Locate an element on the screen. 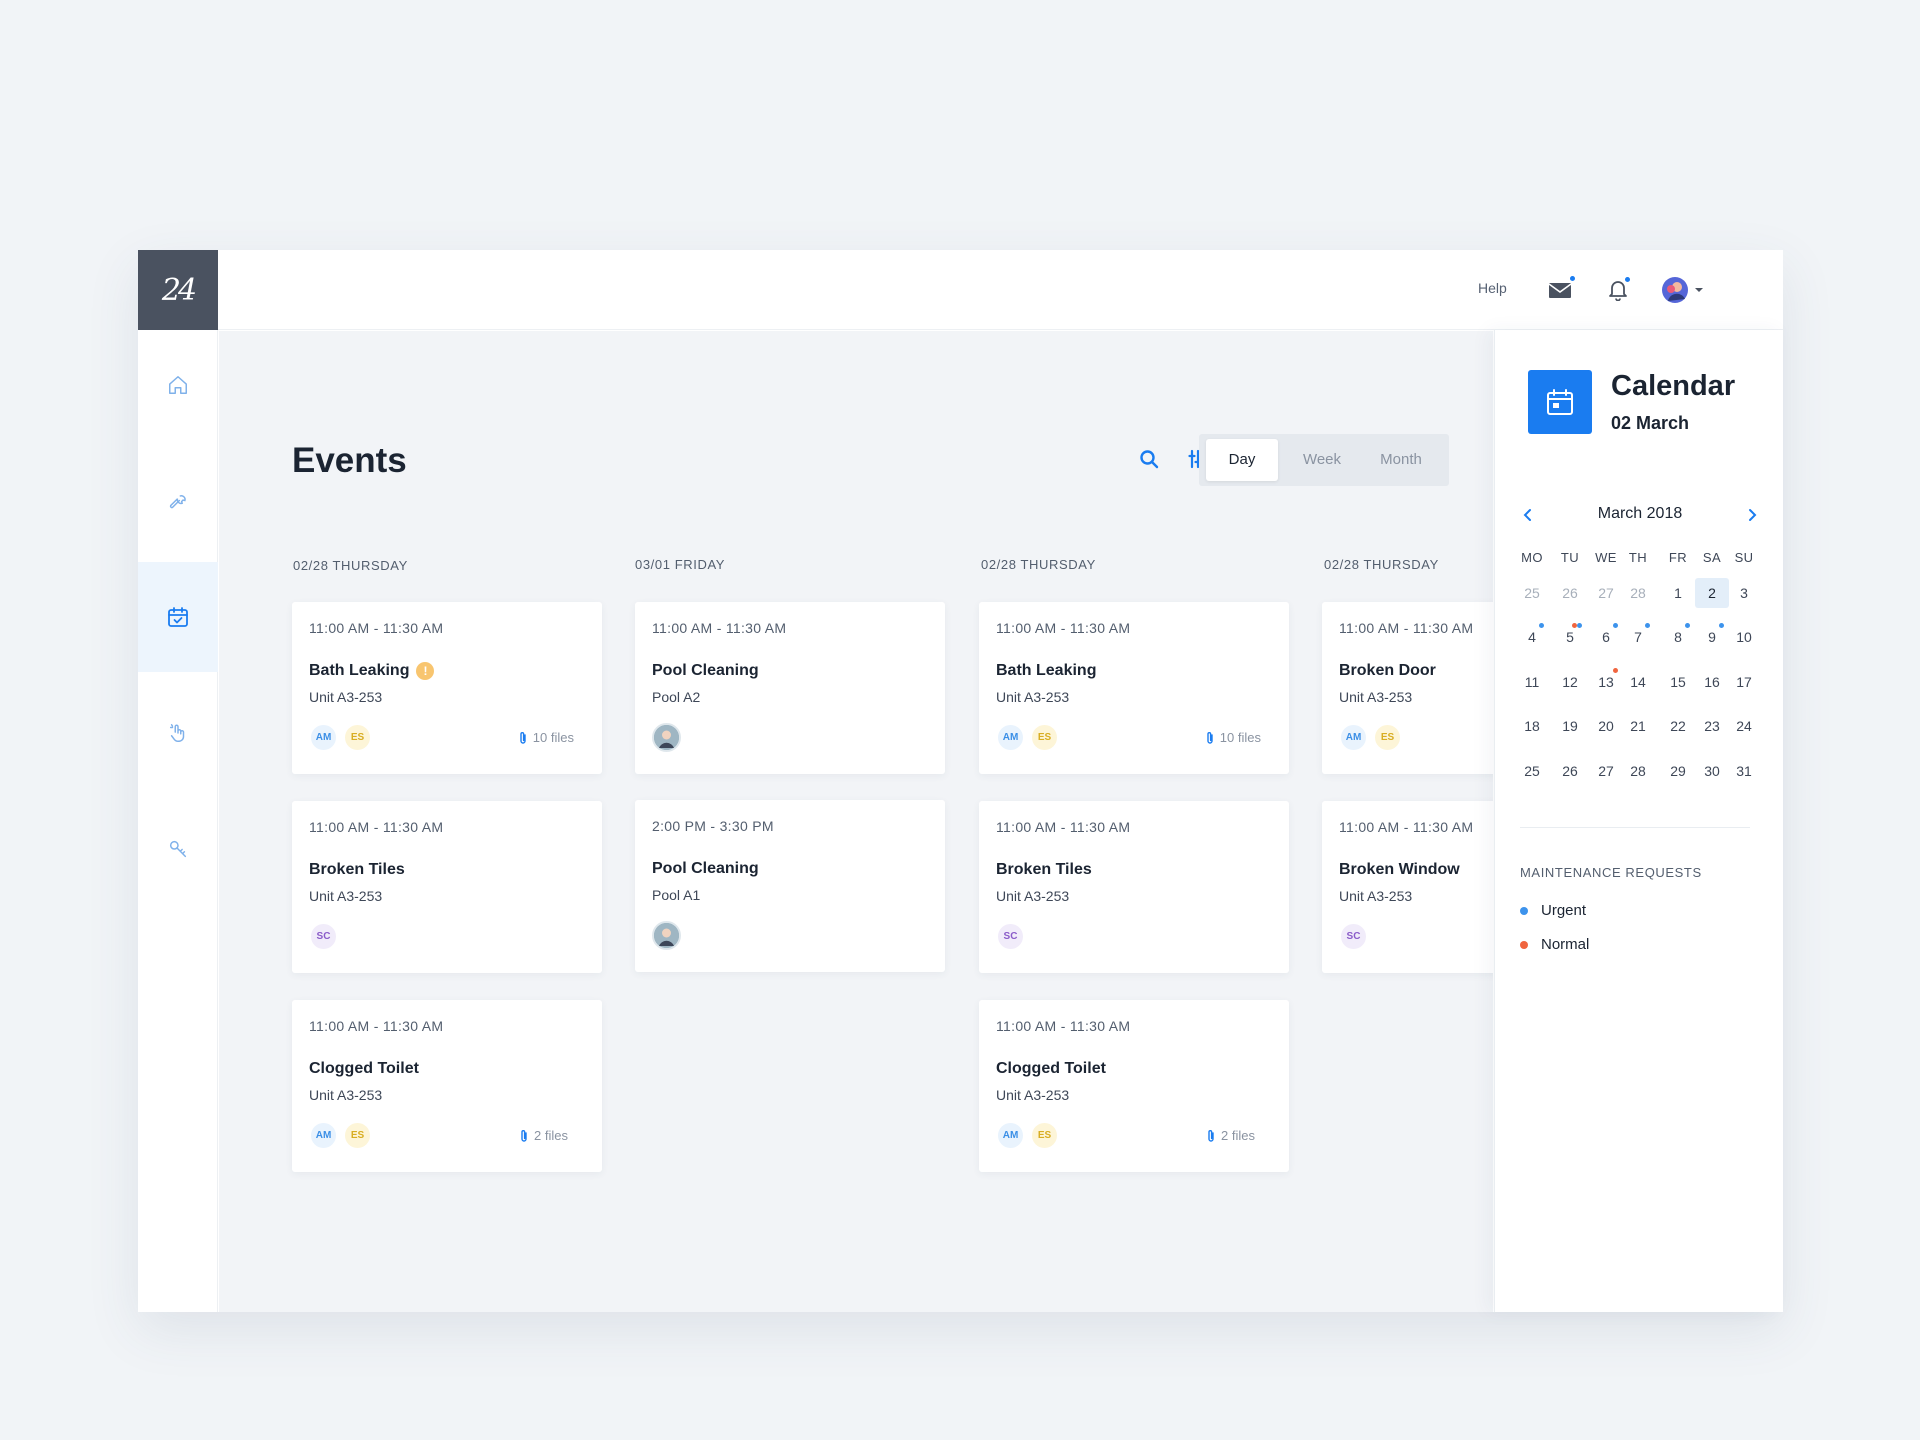 The image size is (1920, 1440). user-menu is located at coordinates (1683, 290).